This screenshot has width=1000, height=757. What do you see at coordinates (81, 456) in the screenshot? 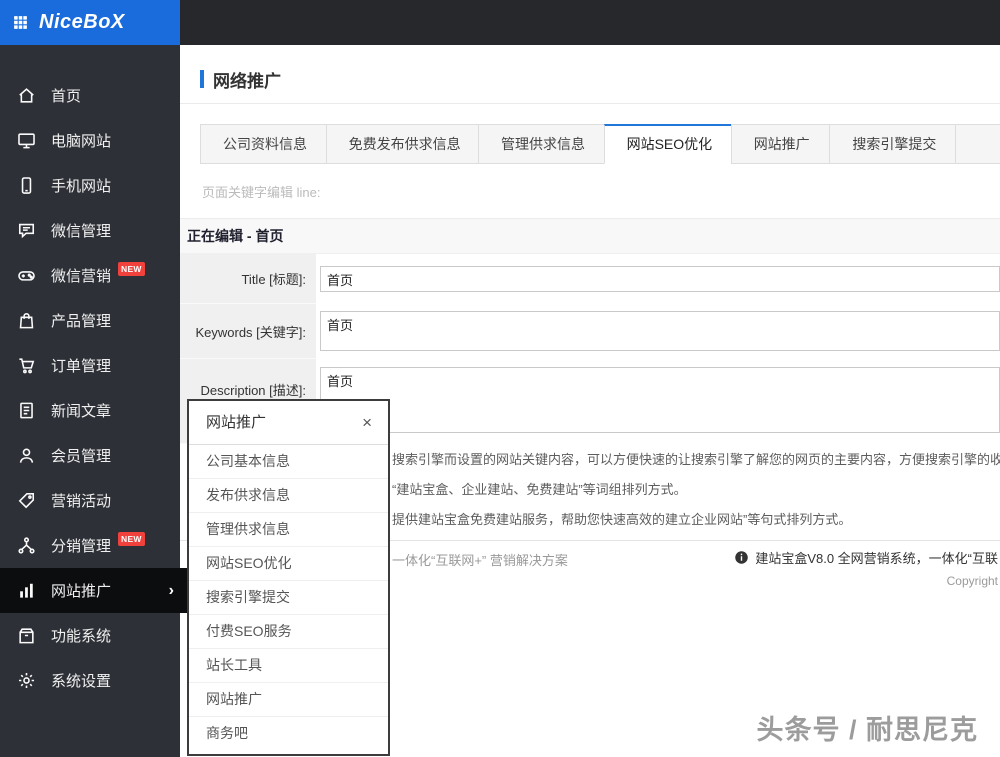
I see `sidebar-item-label: 会员管理` at bounding box center [81, 456].